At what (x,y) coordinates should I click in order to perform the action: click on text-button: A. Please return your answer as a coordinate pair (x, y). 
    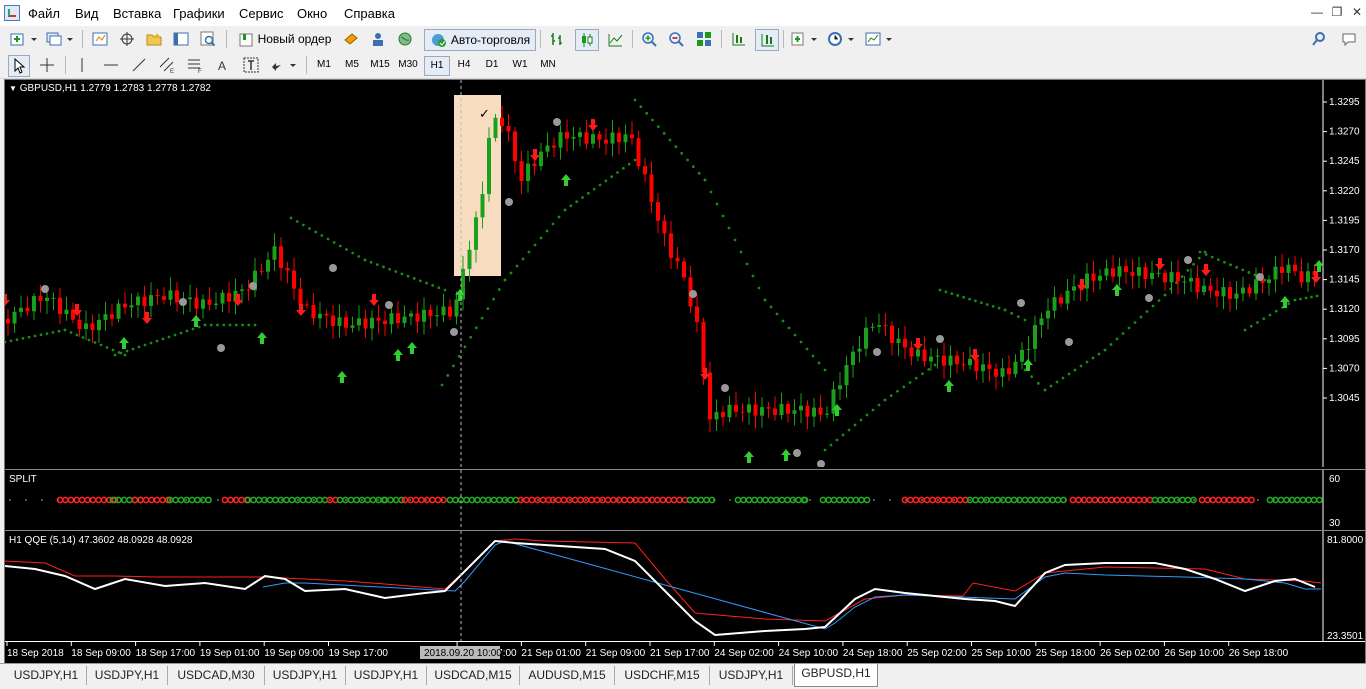
    Looking at the image, I should click on (223, 65).